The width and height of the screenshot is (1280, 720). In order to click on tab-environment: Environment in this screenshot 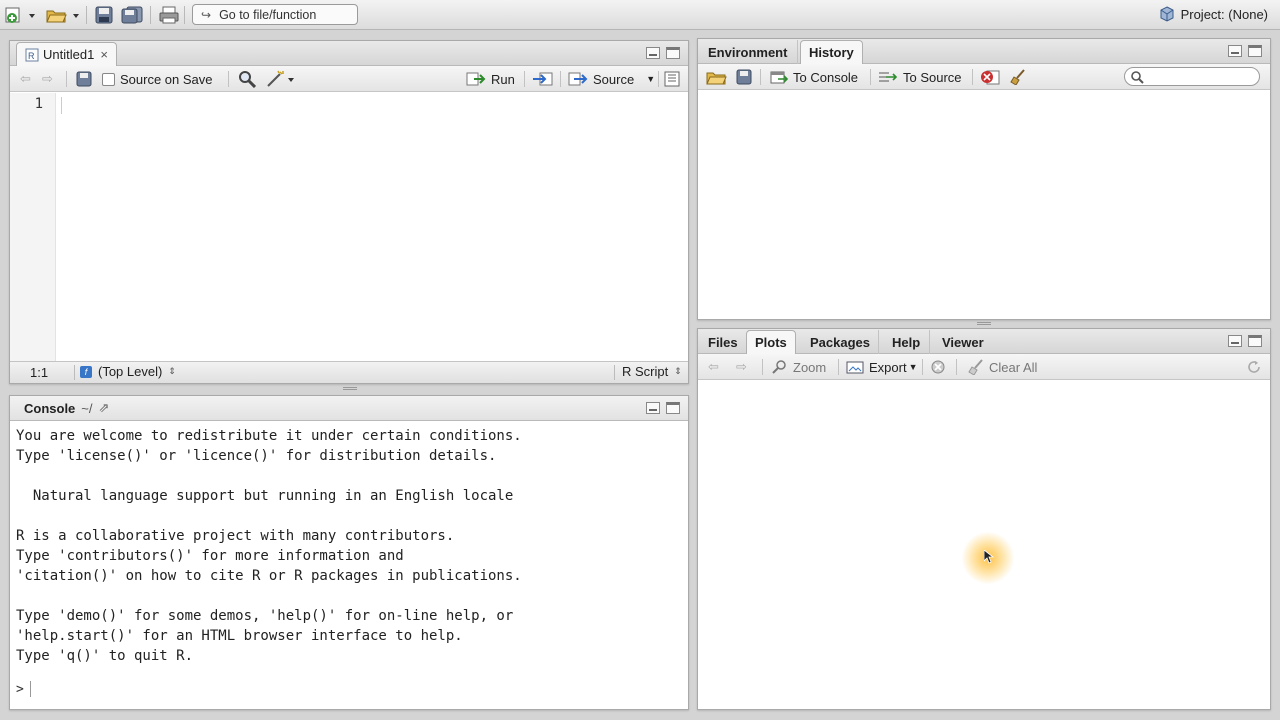, I will do `click(748, 52)`.